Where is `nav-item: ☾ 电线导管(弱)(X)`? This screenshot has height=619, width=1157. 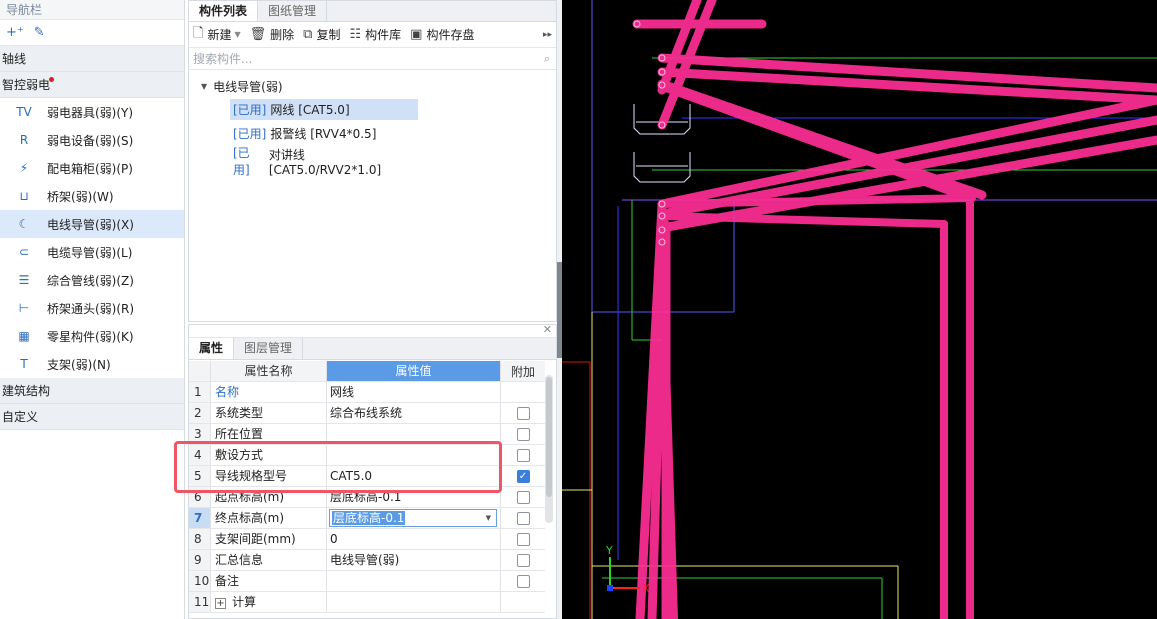
nav-item: ☾ 电线导管(弱)(X) is located at coordinates (92, 224).